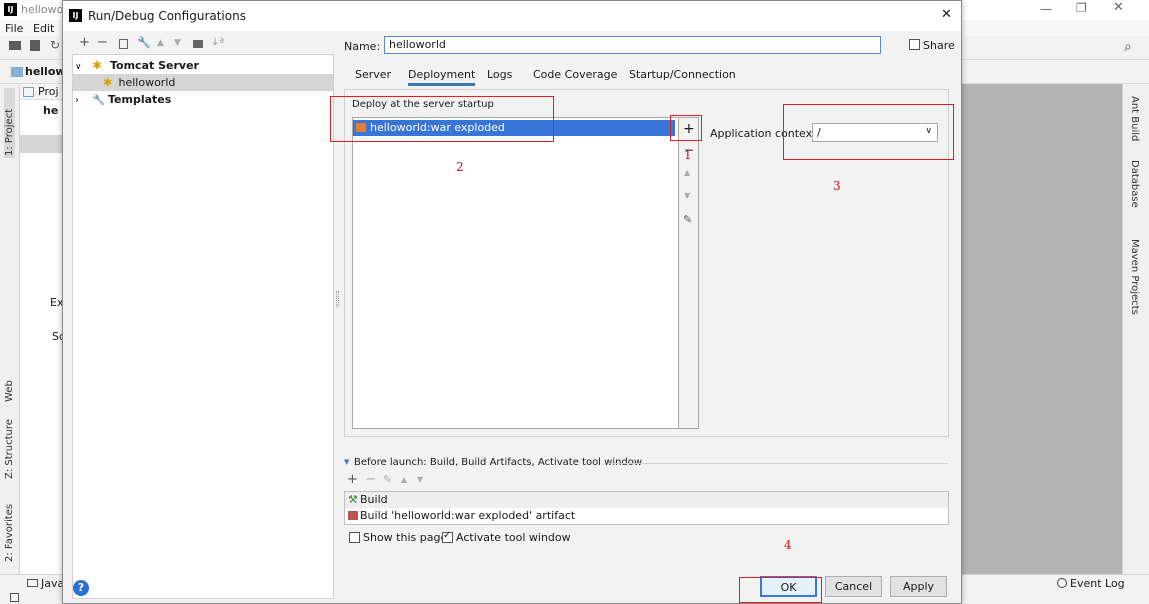 The height and width of the screenshot is (604, 1149). I want to click on tree-node-helloworld: ✱ helloworld, so click(203, 82).